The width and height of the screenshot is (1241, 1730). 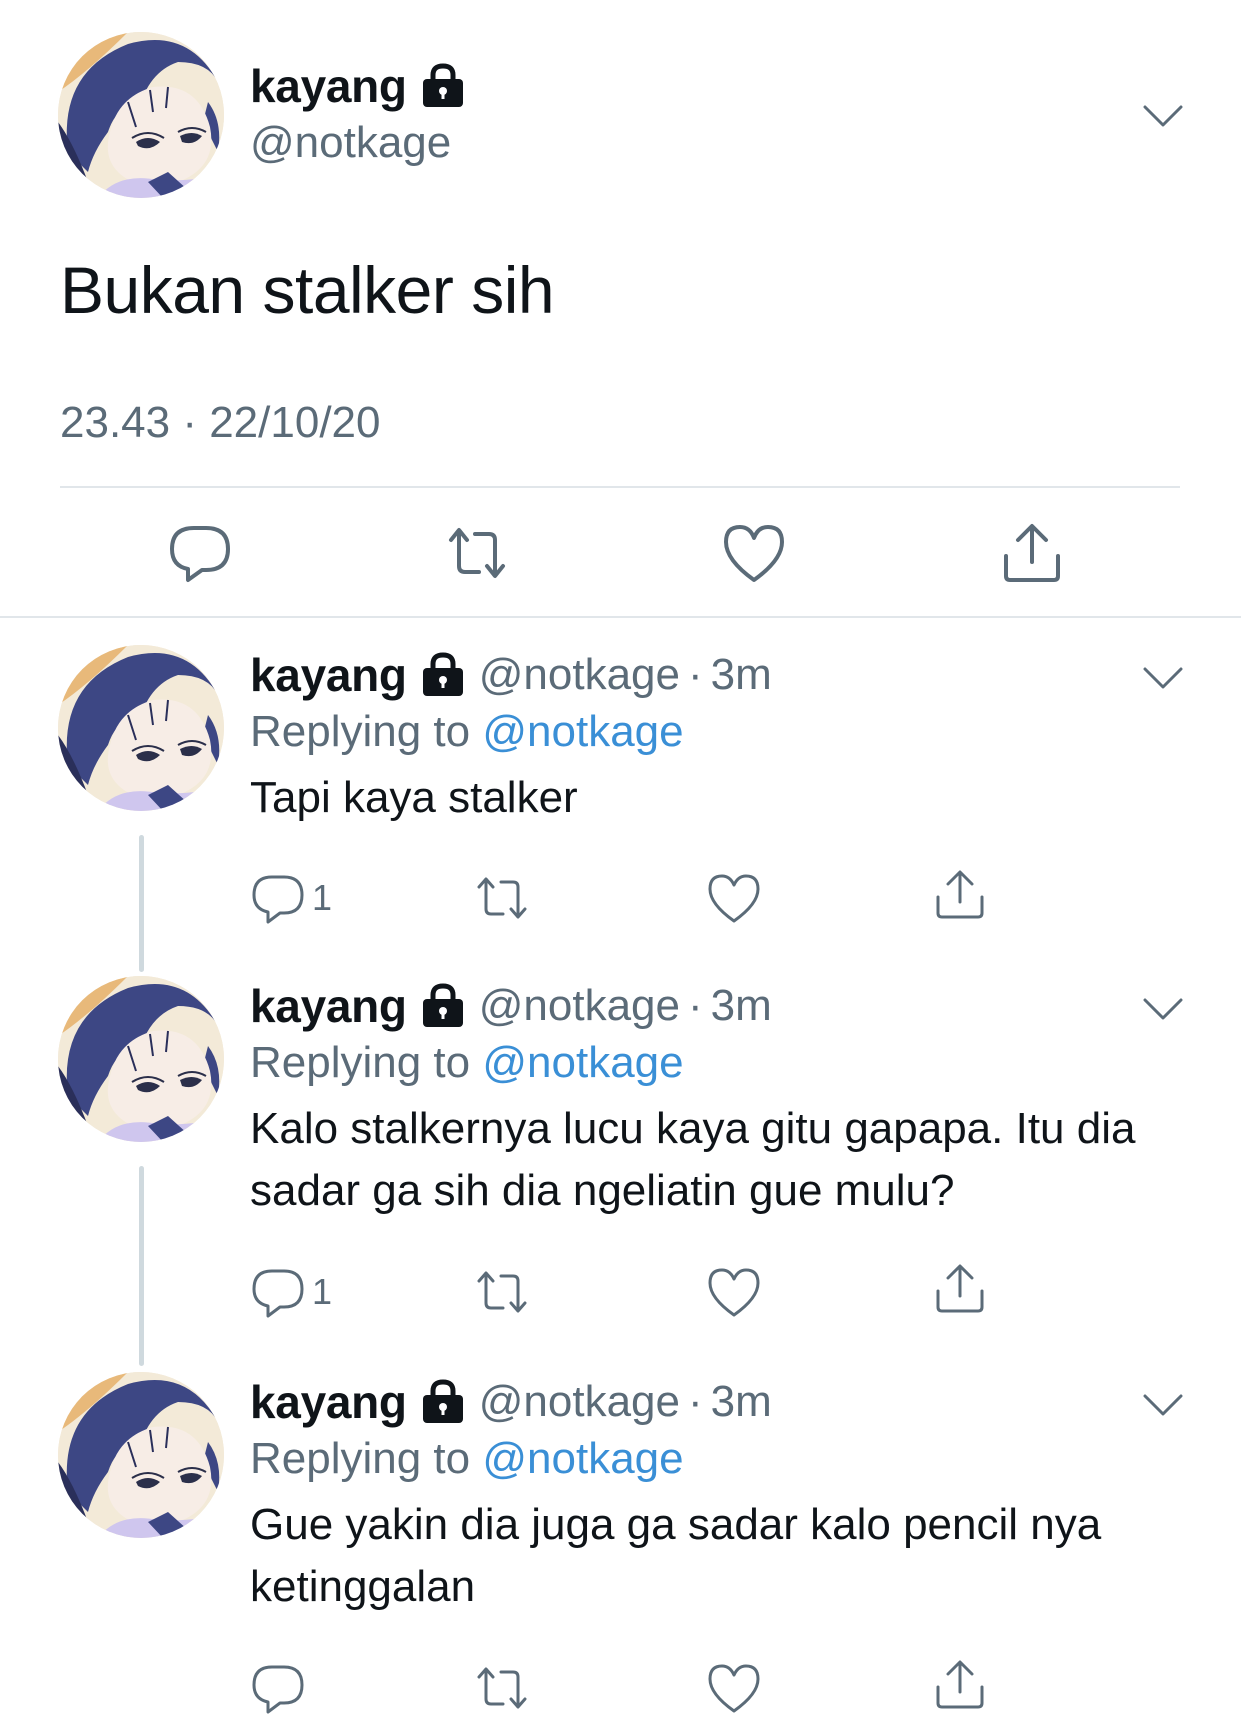 What do you see at coordinates (307, 290) in the screenshot?
I see `tweet-text: Bukan stalker sih` at bounding box center [307, 290].